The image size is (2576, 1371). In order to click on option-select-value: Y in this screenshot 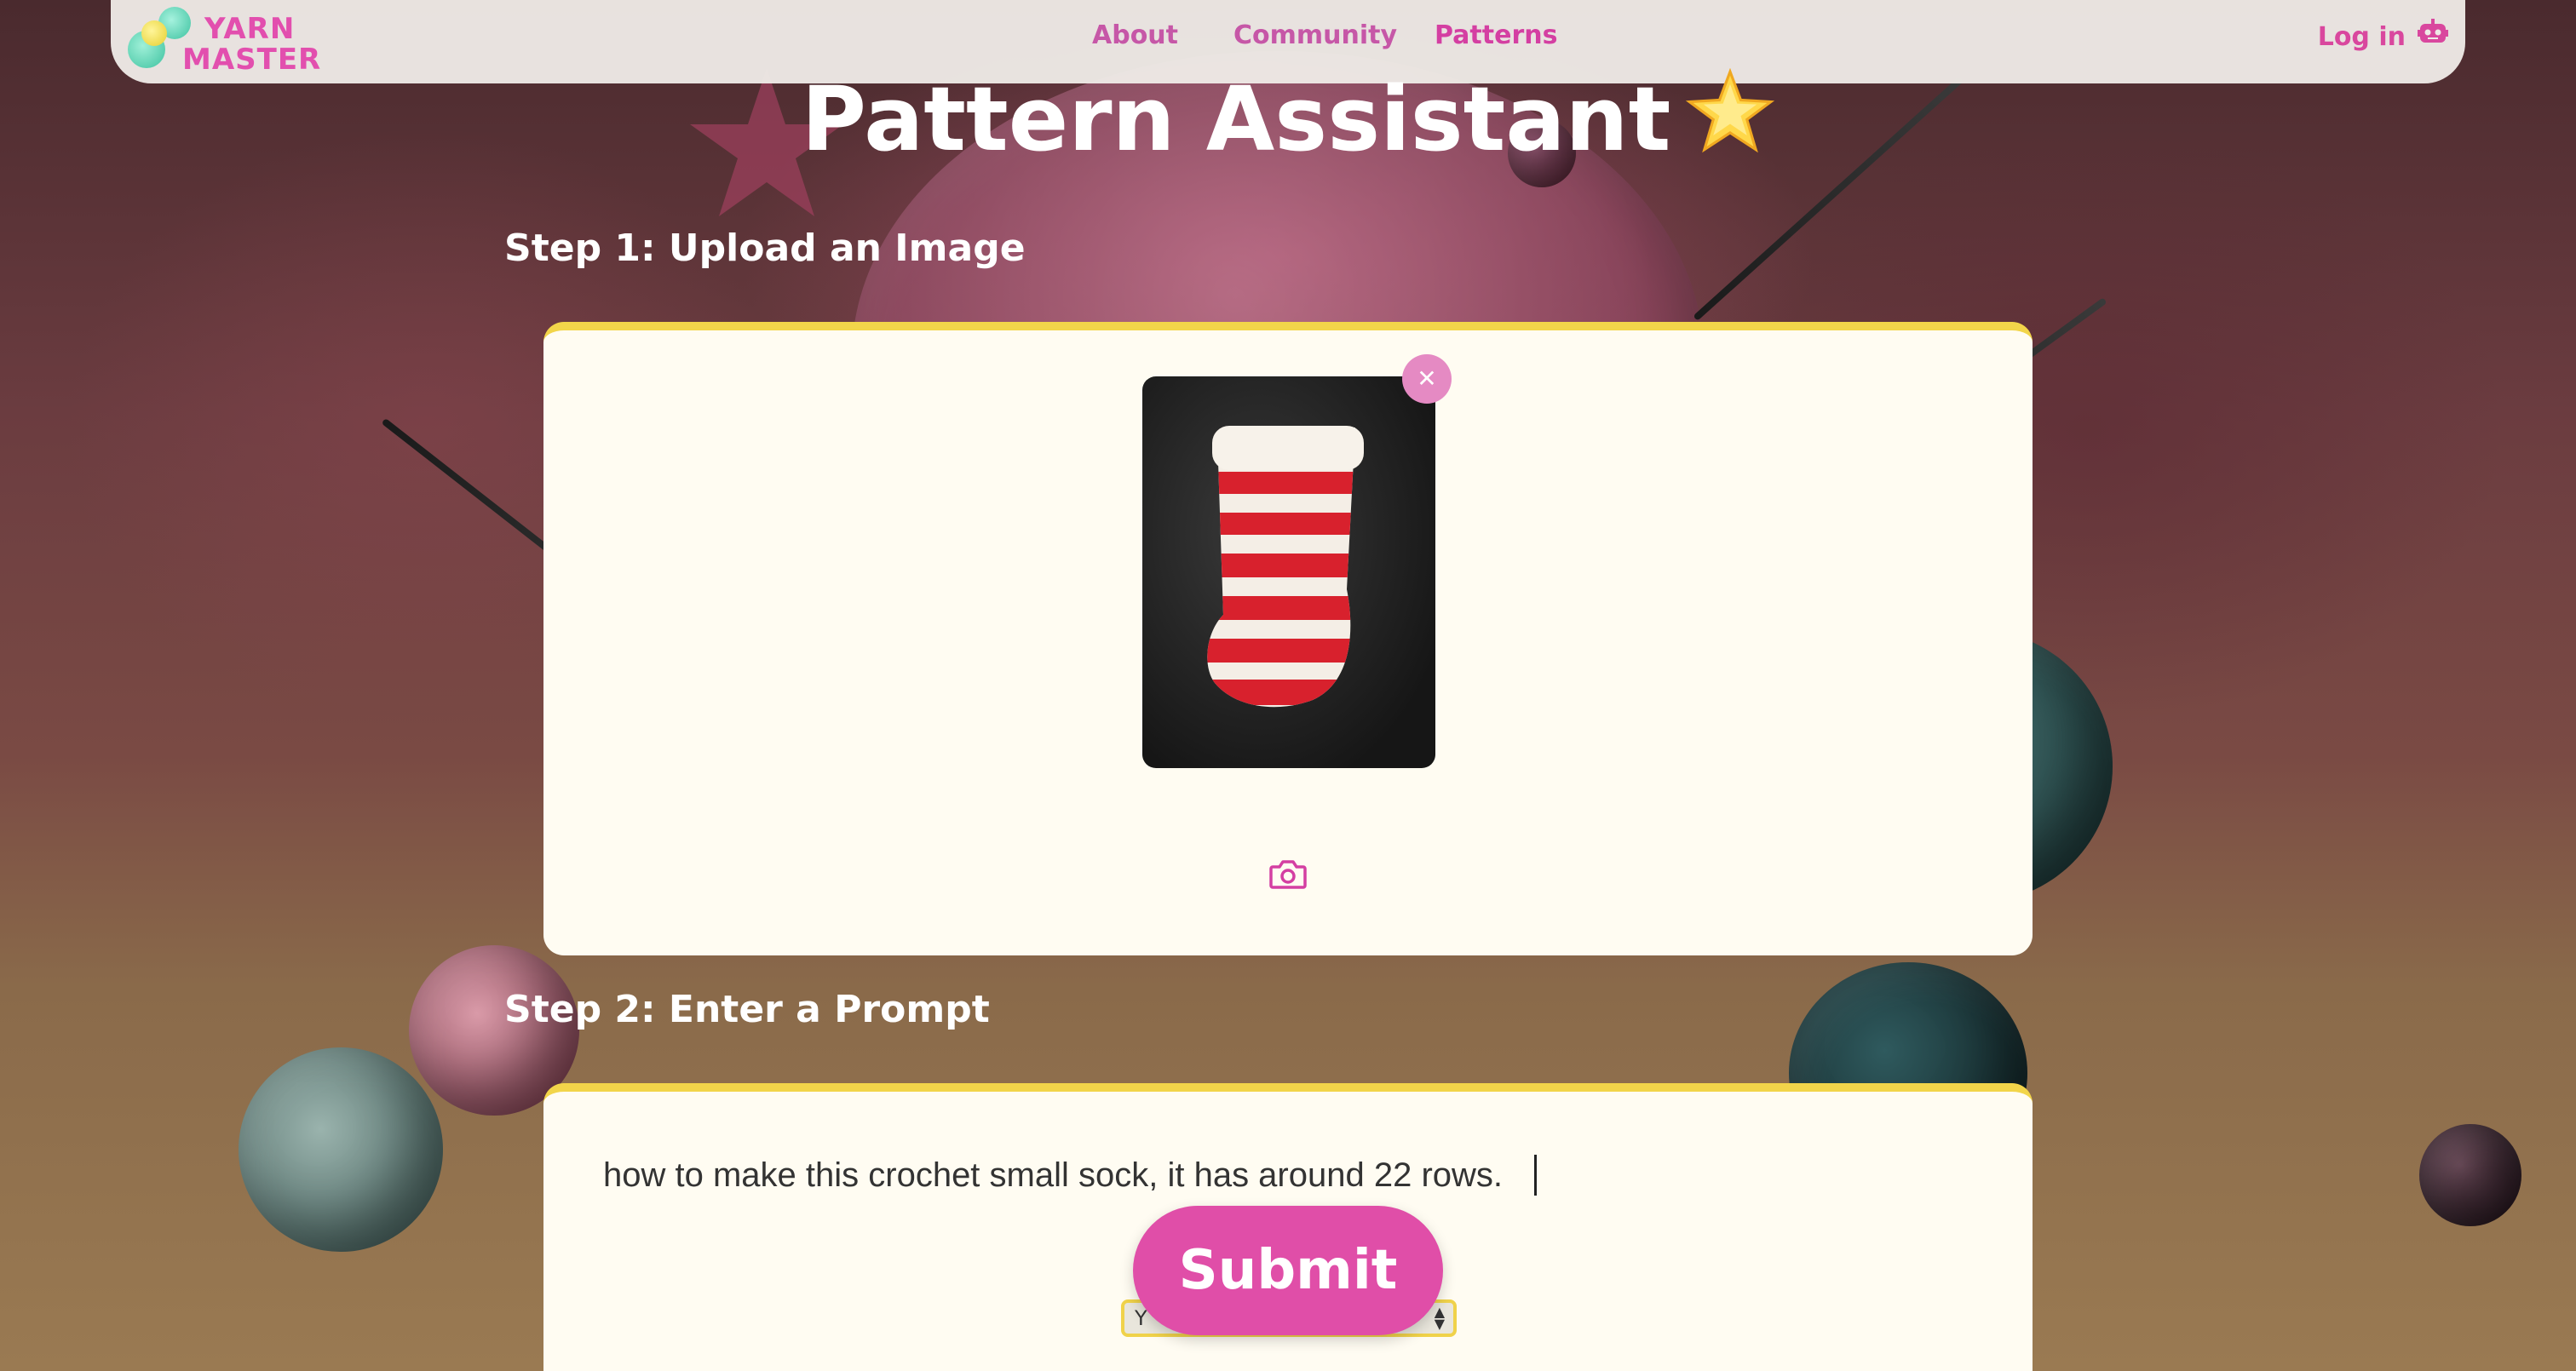, I will do `click(1141, 1318)`.